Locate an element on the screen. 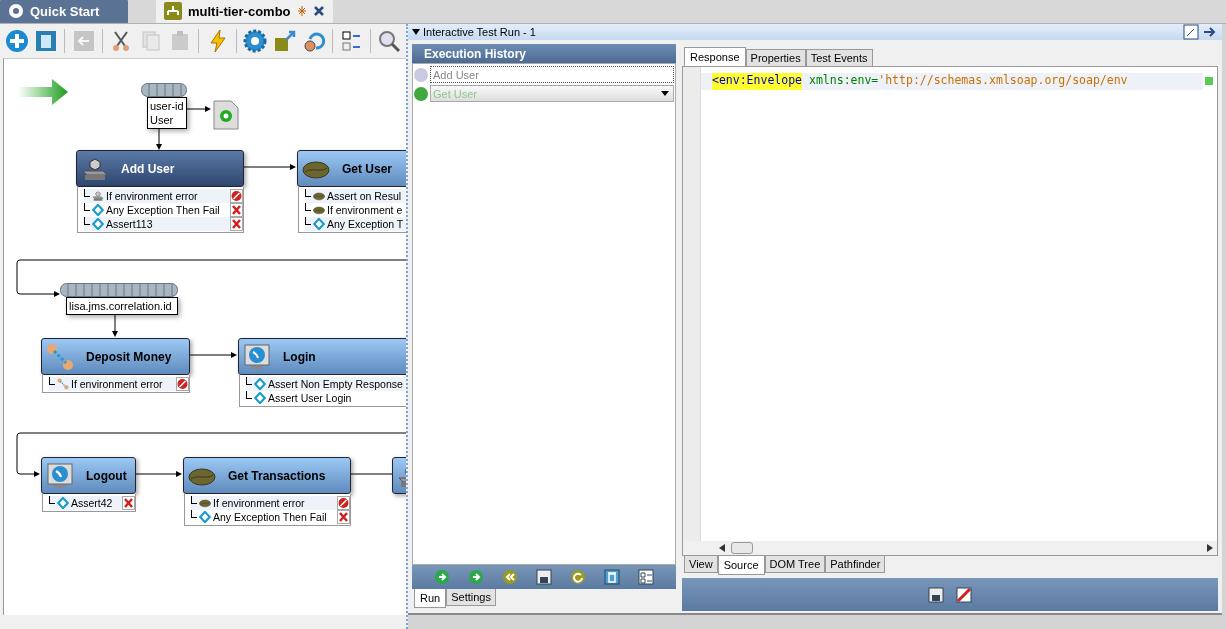  assertion-label: If environment e is located at coordinates (365, 210).